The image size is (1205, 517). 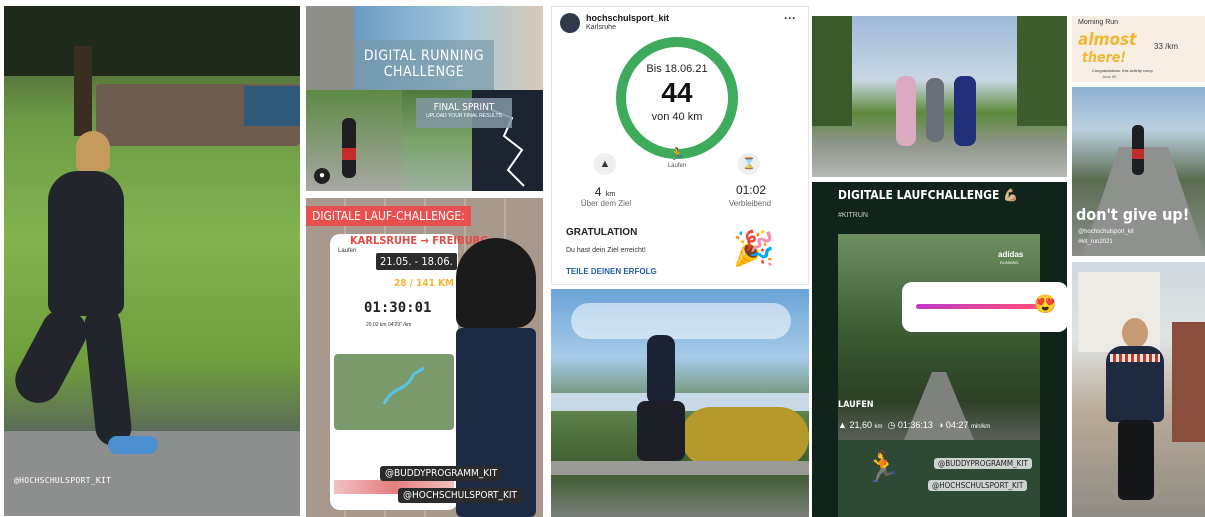 I want to click on challenge-title-line2: CHALLENGE, so click(x=424, y=72).